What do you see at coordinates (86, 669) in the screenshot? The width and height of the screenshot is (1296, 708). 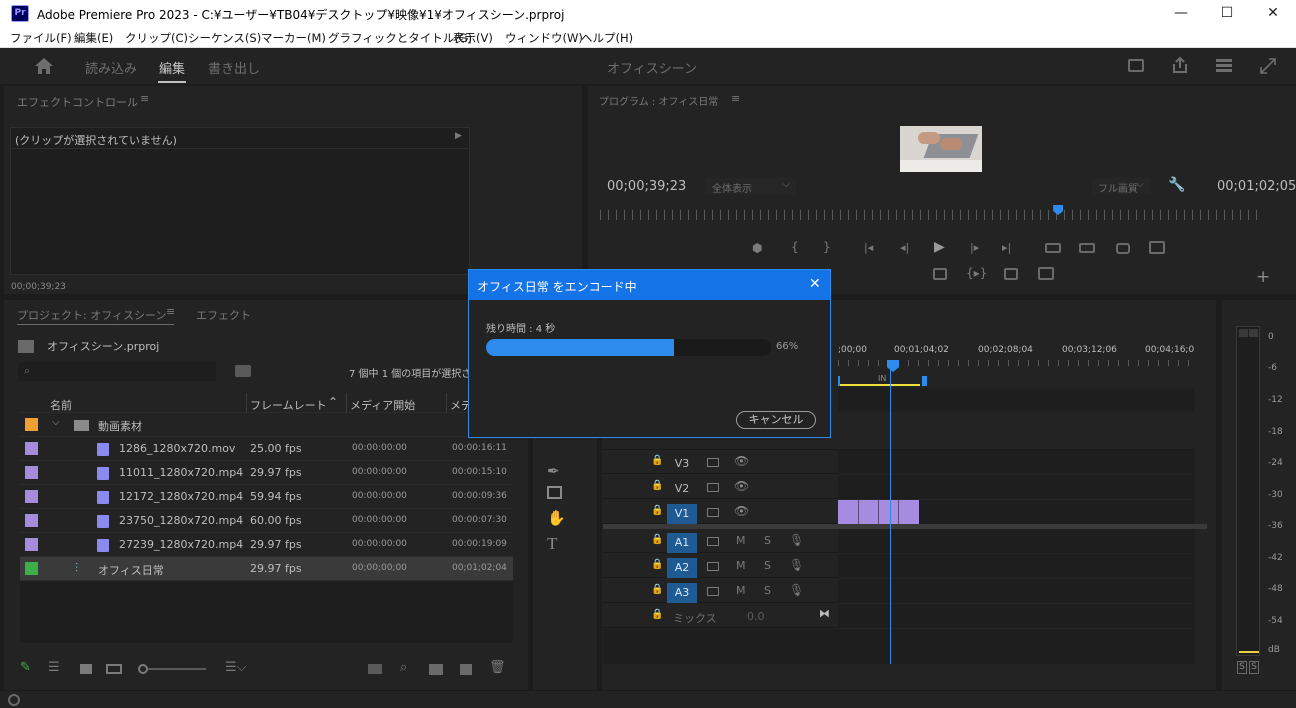 I see `icon-view-icon` at bounding box center [86, 669].